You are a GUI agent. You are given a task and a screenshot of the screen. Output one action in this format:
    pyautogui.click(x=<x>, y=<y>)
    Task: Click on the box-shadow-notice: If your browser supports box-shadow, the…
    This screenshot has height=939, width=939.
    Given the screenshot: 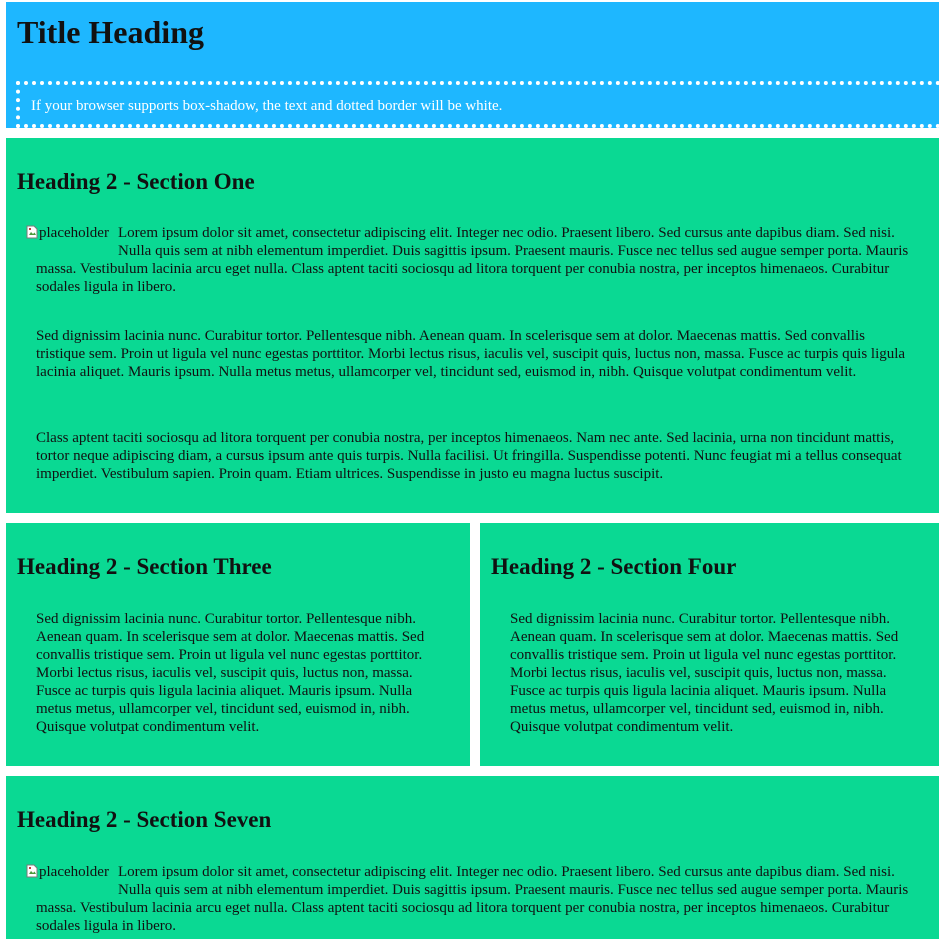 What is the action you would take?
    pyautogui.click(x=267, y=106)
    